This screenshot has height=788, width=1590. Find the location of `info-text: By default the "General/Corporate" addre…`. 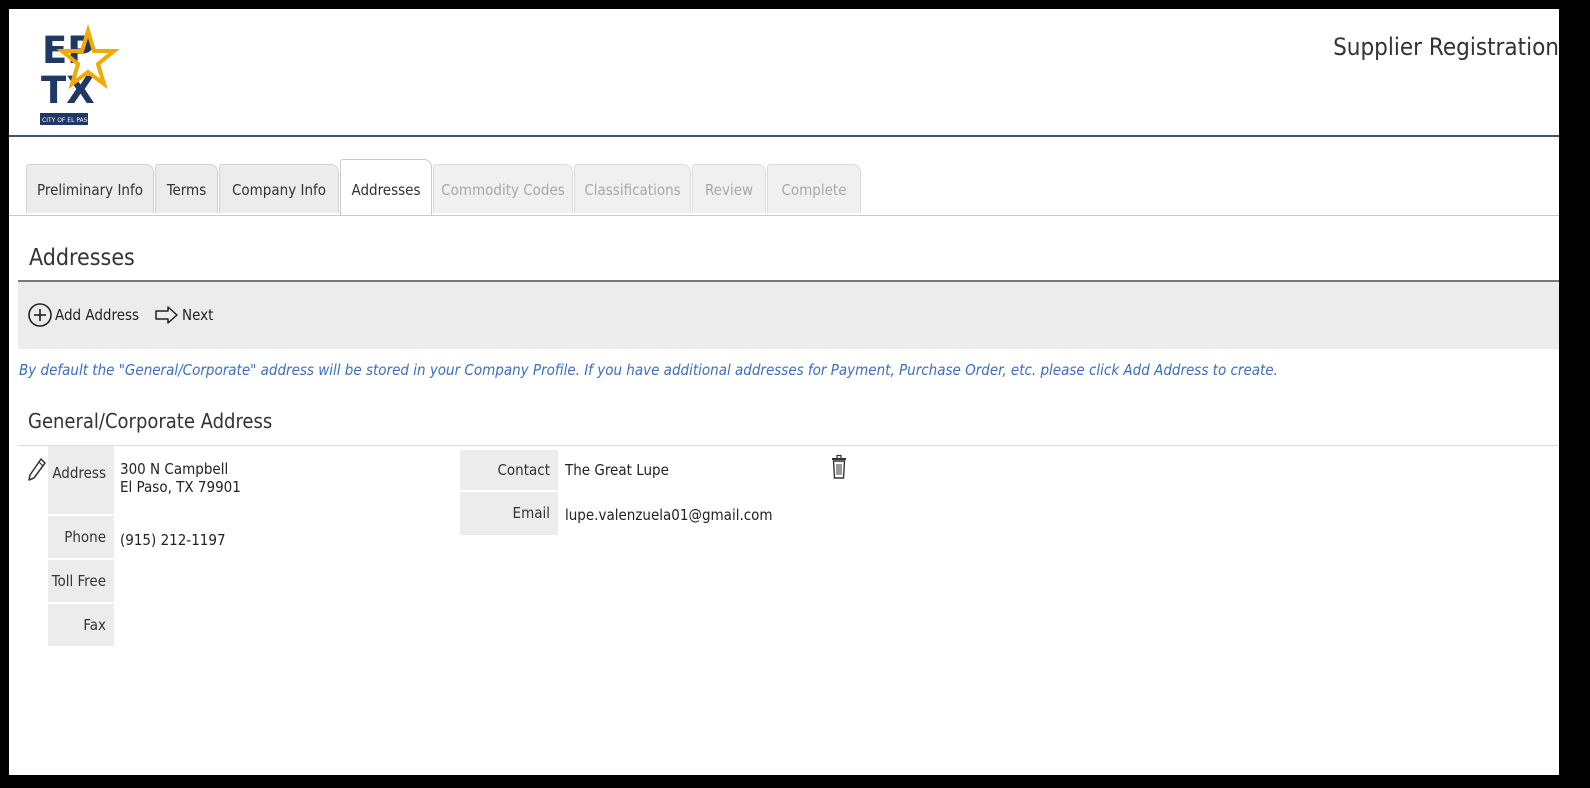

info-text: By default the "General/Corporate" addre… is located at coordinates (648, 370).